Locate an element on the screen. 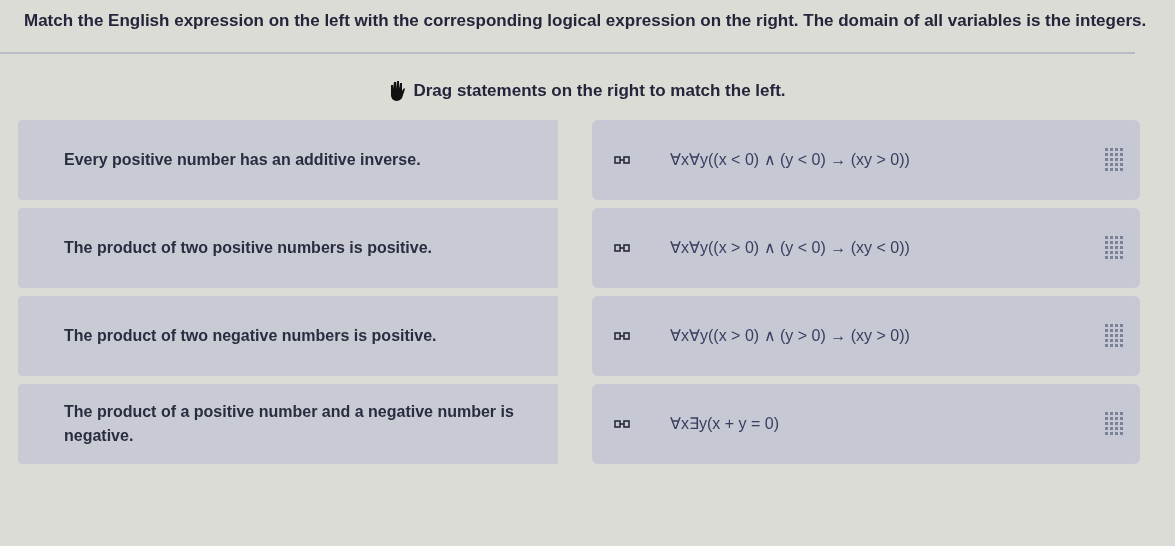 The width and height of the screenshot is (1175, 546). prompt-card: The product of two negative numbers is positive. is located at coordinates (288, 335).